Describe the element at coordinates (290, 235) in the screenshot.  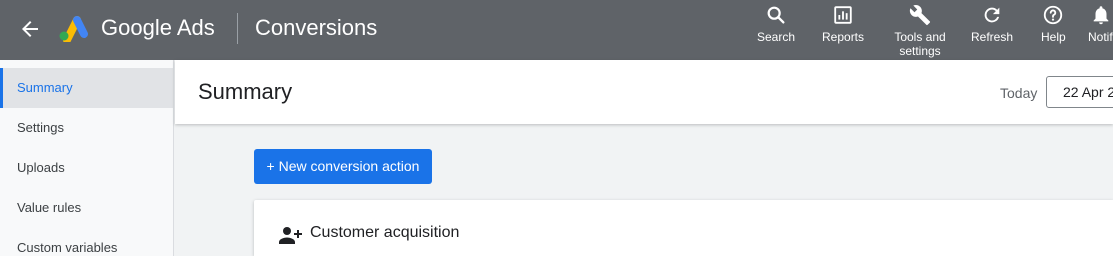
I see `add-person-icon` at that location.